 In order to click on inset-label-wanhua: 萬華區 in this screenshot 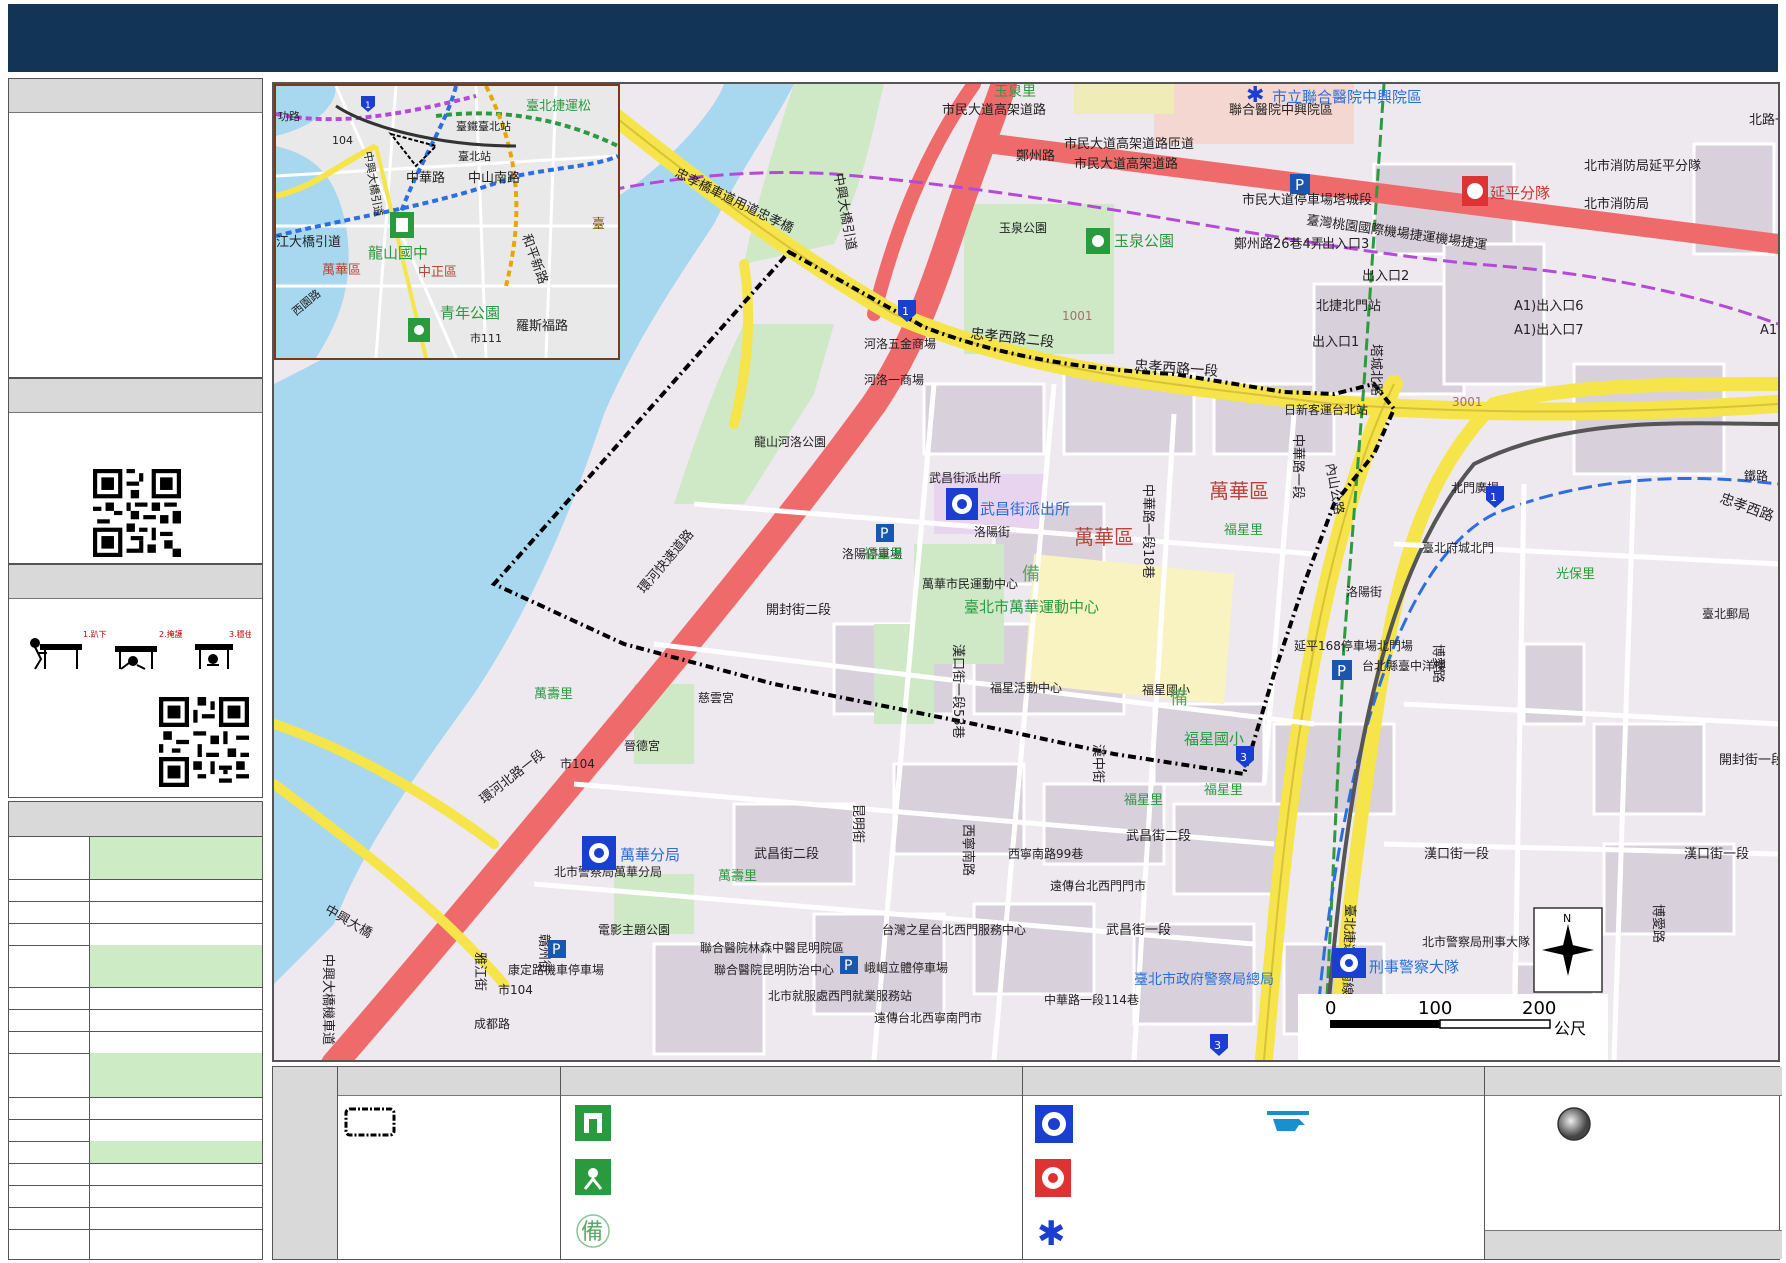, I will do `click(341, 270)`.